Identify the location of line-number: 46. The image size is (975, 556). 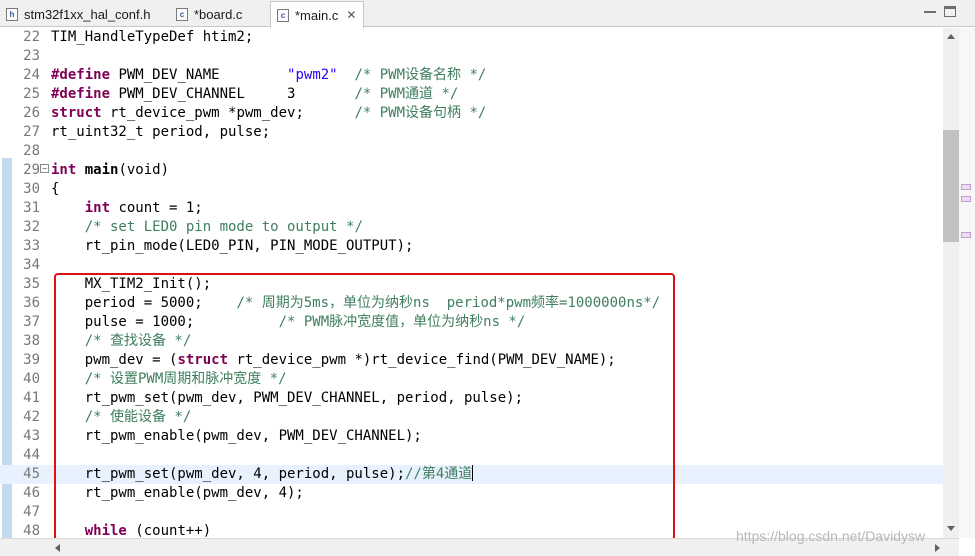
(31, 493).